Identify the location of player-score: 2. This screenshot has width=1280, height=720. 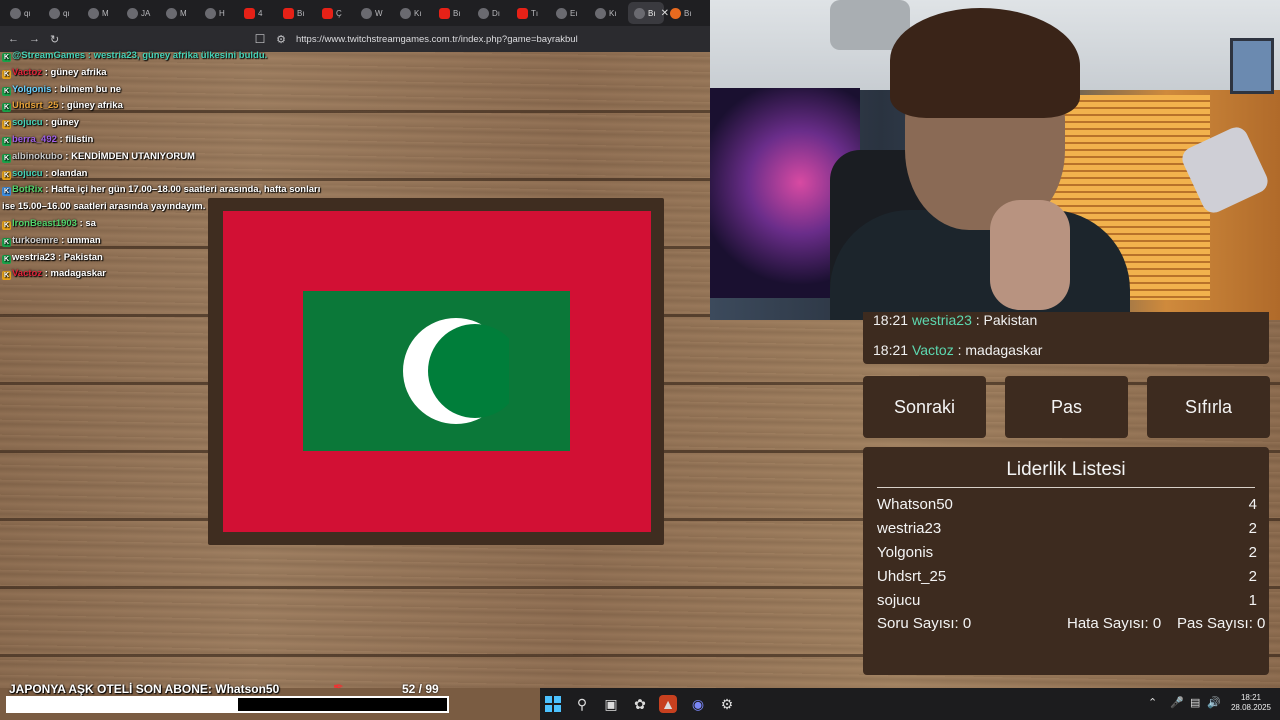
(1252, 552).